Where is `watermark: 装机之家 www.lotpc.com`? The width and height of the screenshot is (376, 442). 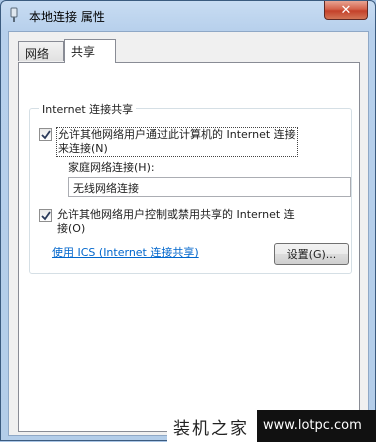
watermark: 装机之家 www.lotpc.com is located at coordinates (271, 426).